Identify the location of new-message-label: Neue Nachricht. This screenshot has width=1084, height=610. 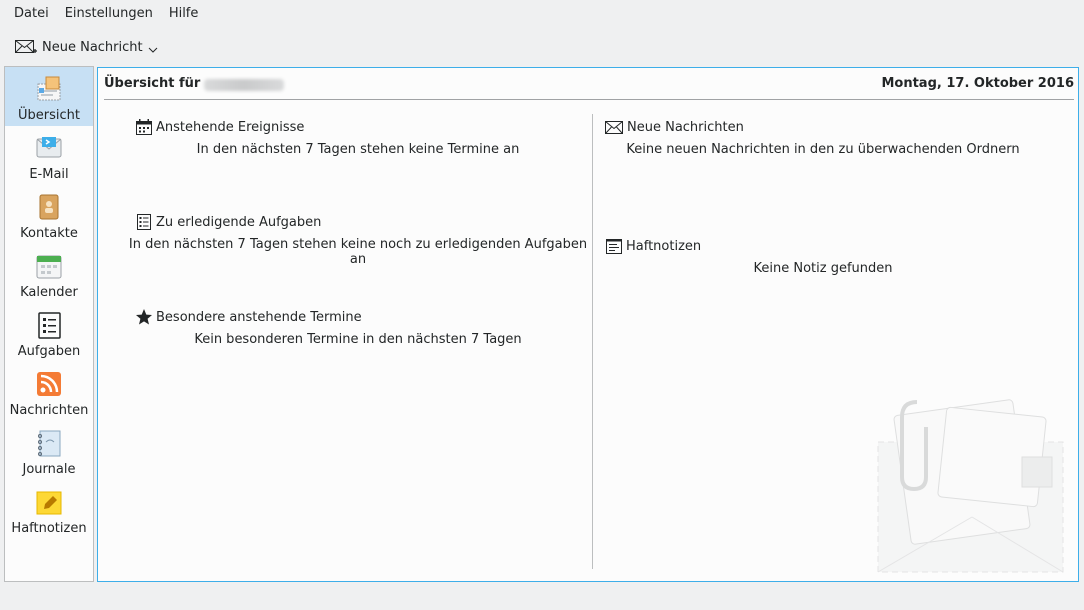
(92, 47).